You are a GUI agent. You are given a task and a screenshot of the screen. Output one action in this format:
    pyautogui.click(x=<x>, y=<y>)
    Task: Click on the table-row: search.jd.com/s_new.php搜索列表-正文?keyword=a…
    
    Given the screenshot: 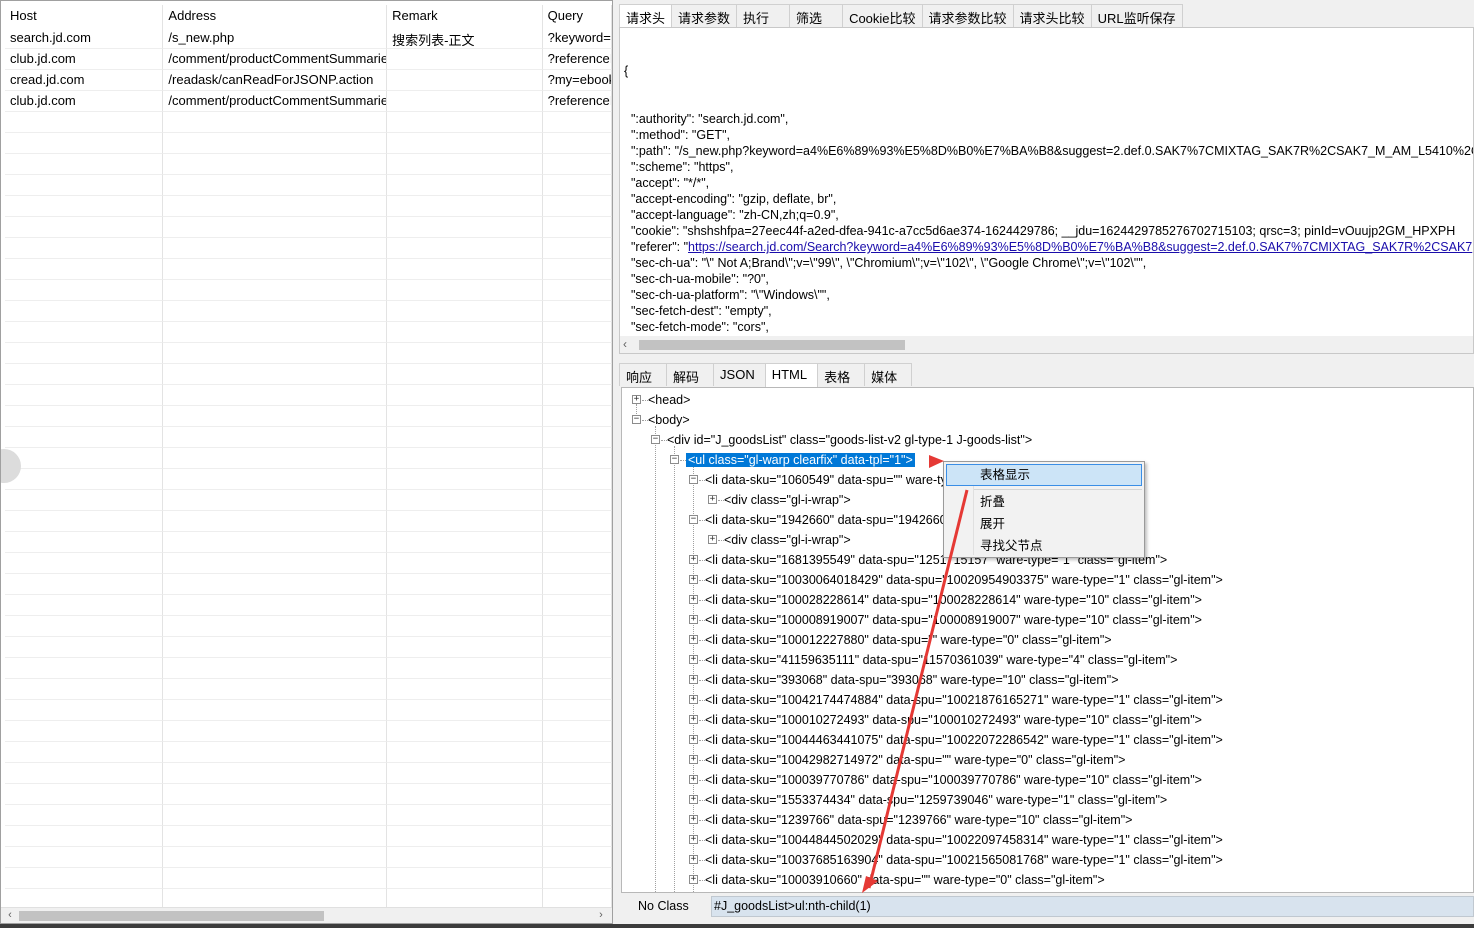 What is the action you would take?
    pyautogui.click(x=308, y=38)
    